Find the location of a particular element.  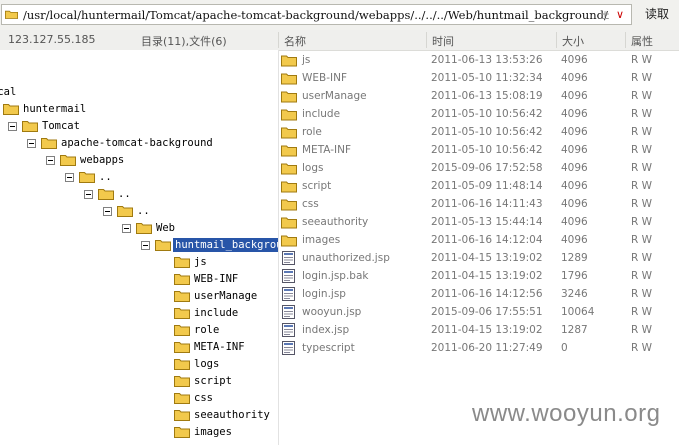

tree-node-label: logs is located at coordinates (206, 364).